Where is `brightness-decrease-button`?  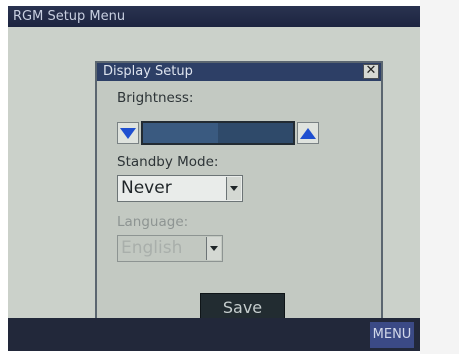 brightness-decrease-button is located at coordinates (128, 133).